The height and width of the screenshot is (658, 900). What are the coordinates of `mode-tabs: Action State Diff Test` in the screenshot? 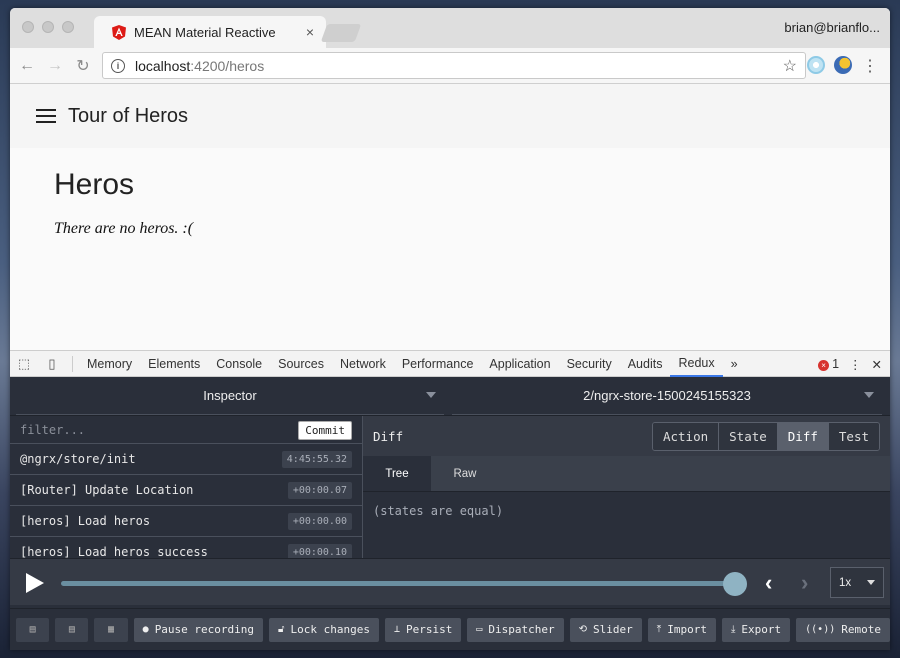 It's located at (765, 436).